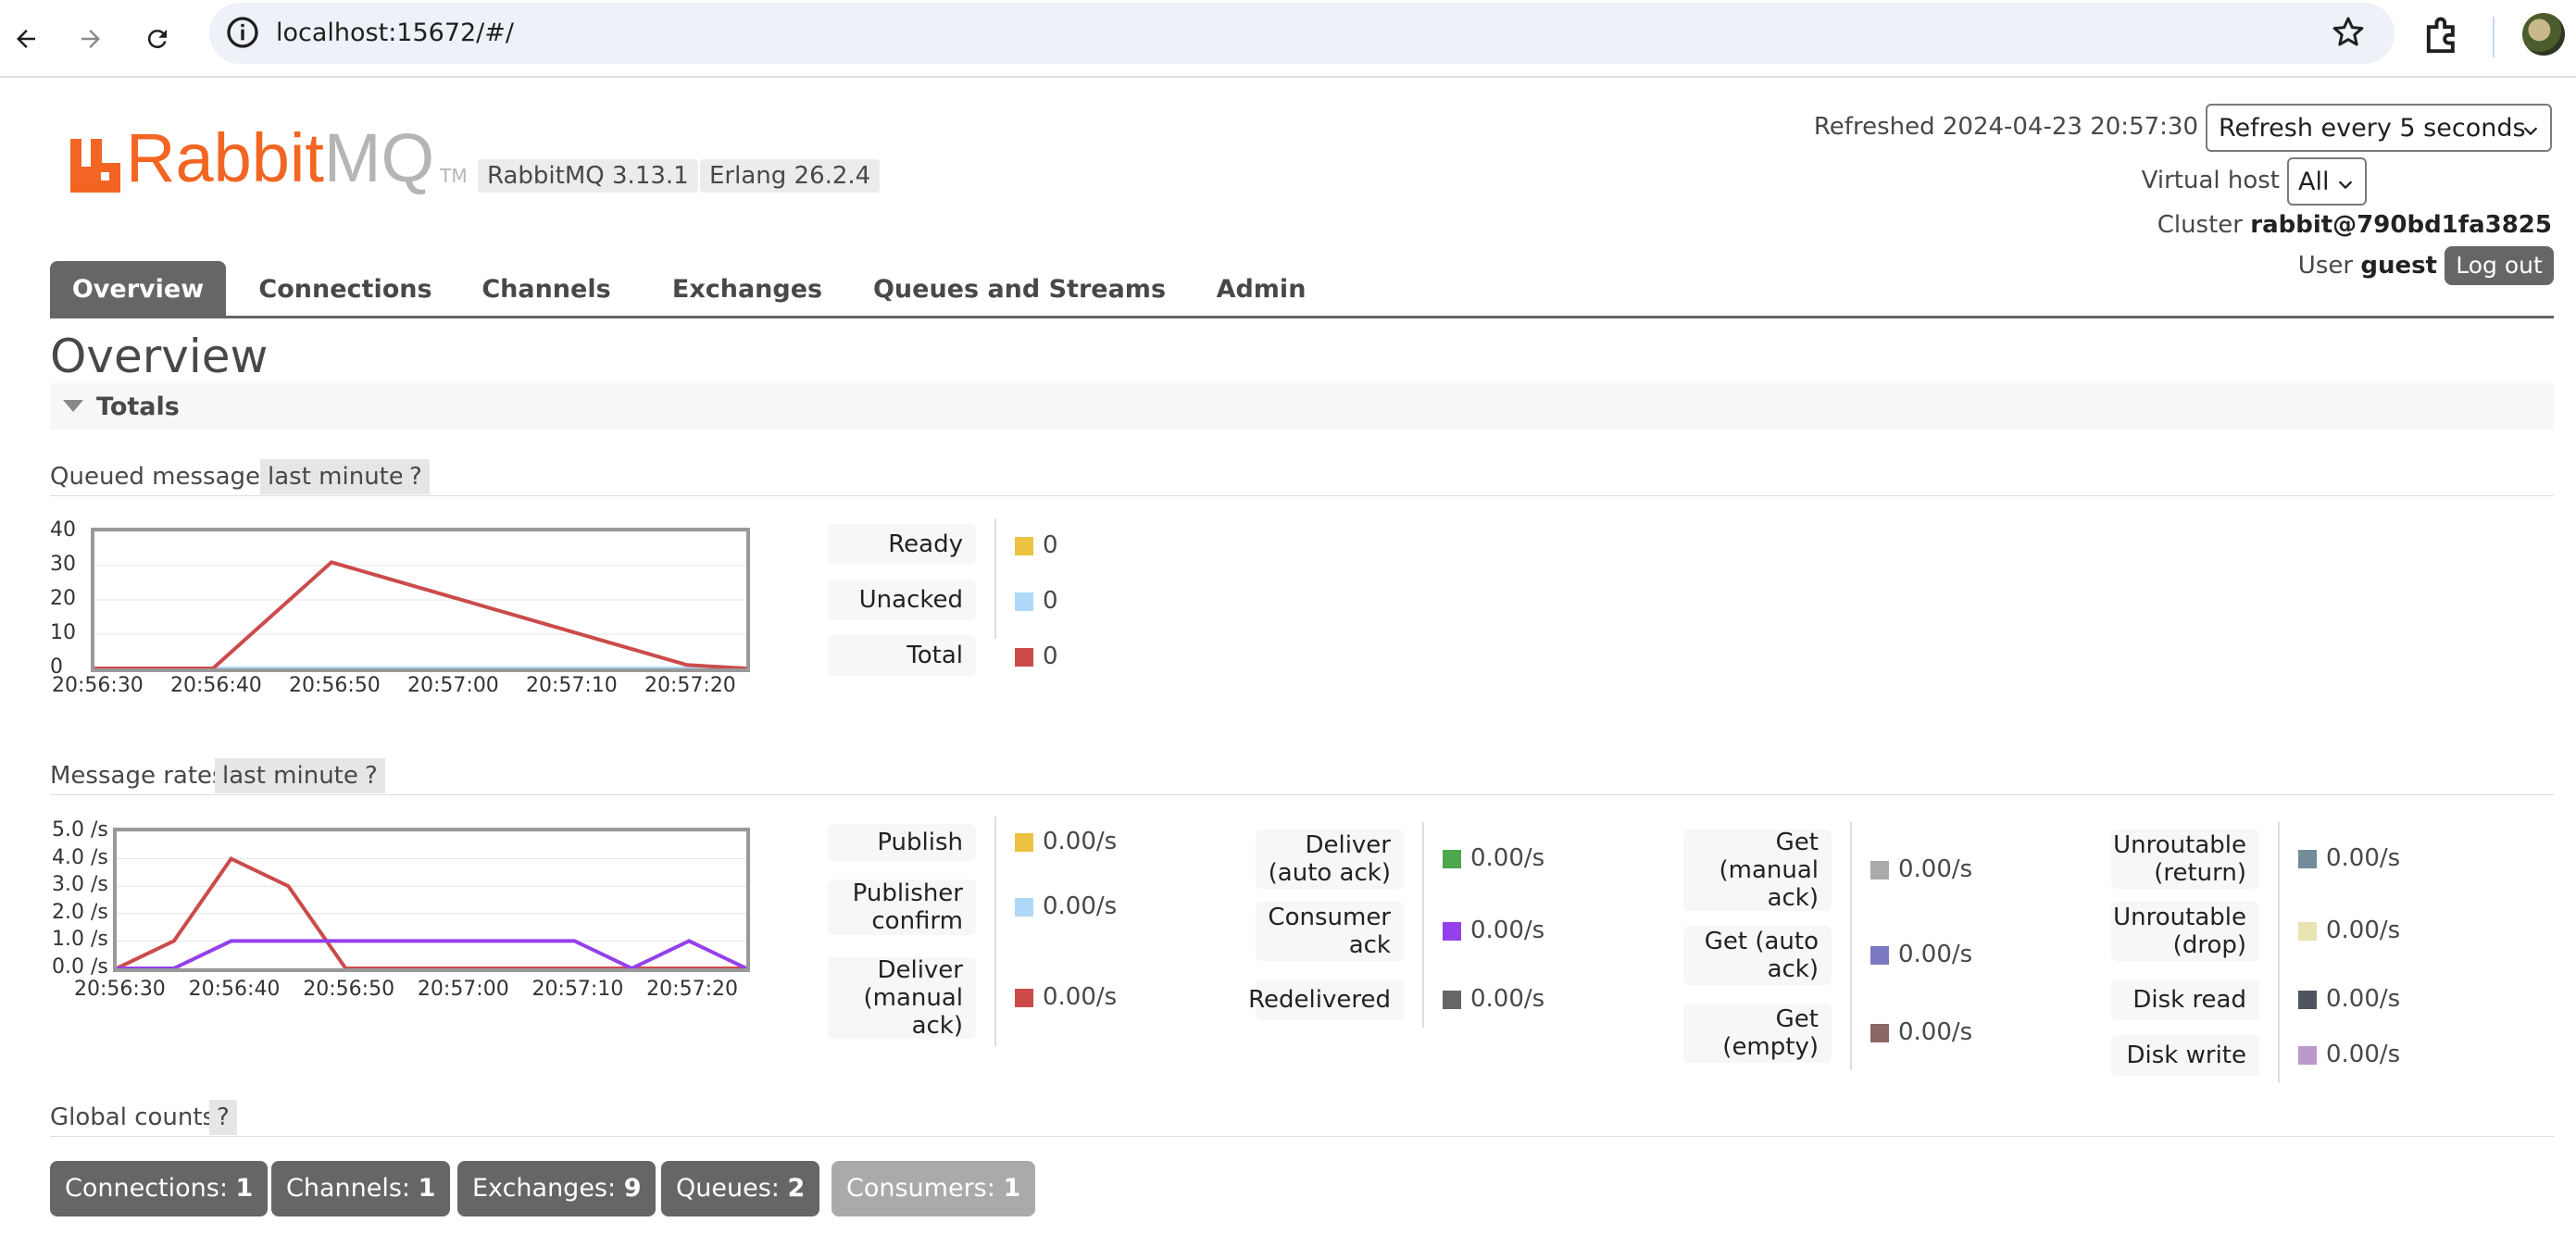  Describe the element at coordinates (1024, 657) in the screenshot. I see `total-color-swatch` at that location.